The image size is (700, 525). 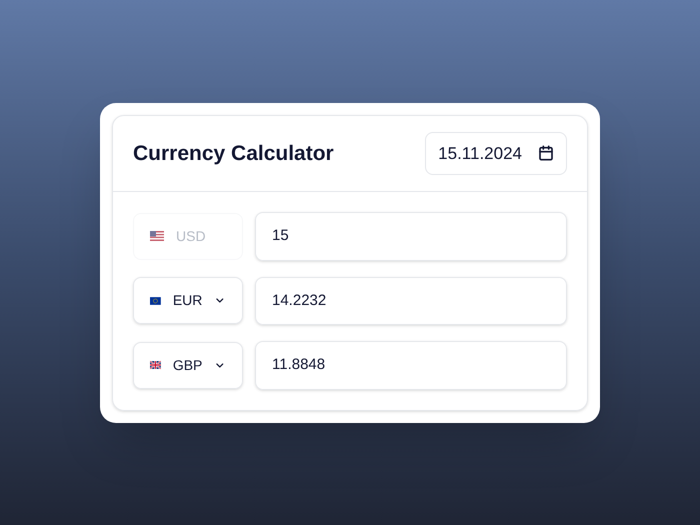 What do you see at coordinates (546, 153) in the screenshot?
I see `calendar-icon` at bounding box center [546, 153].